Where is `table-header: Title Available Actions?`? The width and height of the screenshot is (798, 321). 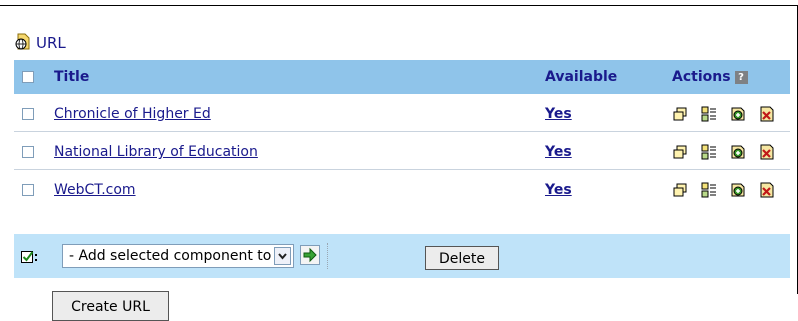
table-header: Title Available Actions? is located at coordinates (402, 77).